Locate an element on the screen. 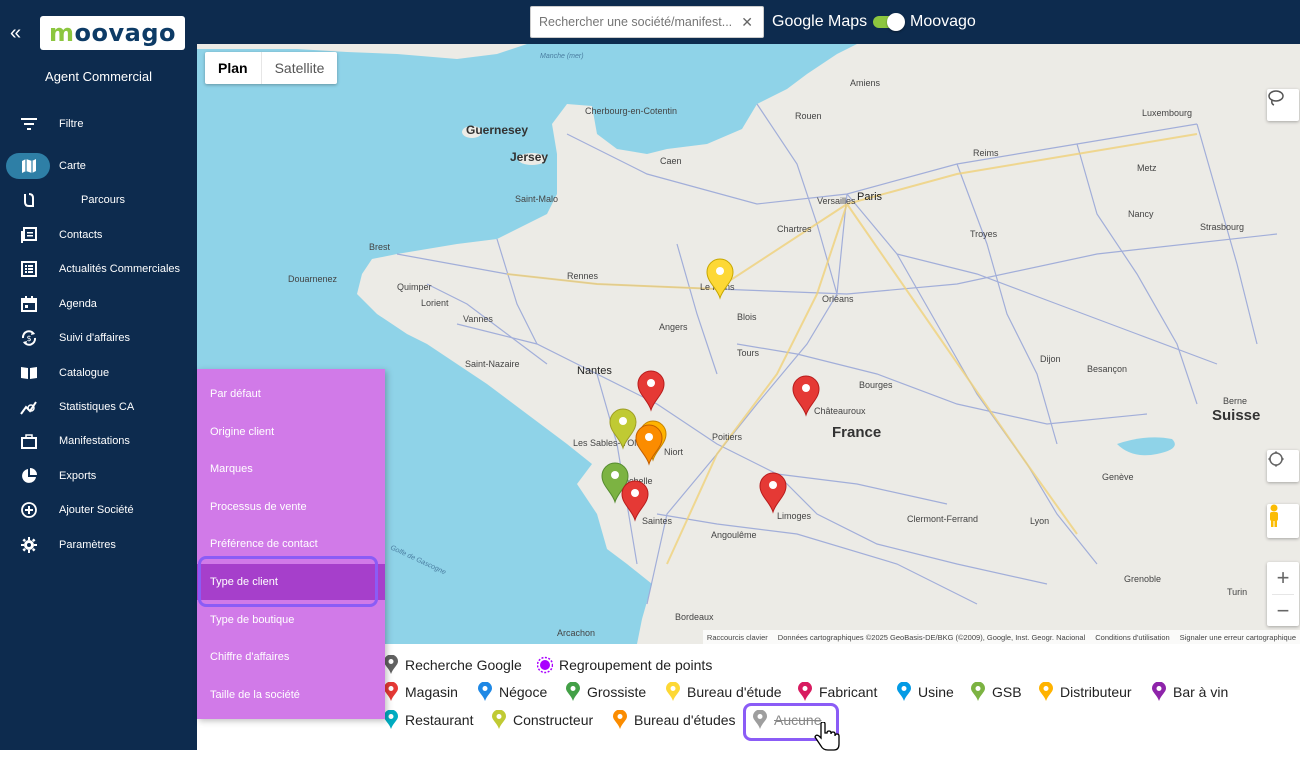 This screenshot has width=1300, height=757. map-source-toggle is located at coordinates (889, 22).